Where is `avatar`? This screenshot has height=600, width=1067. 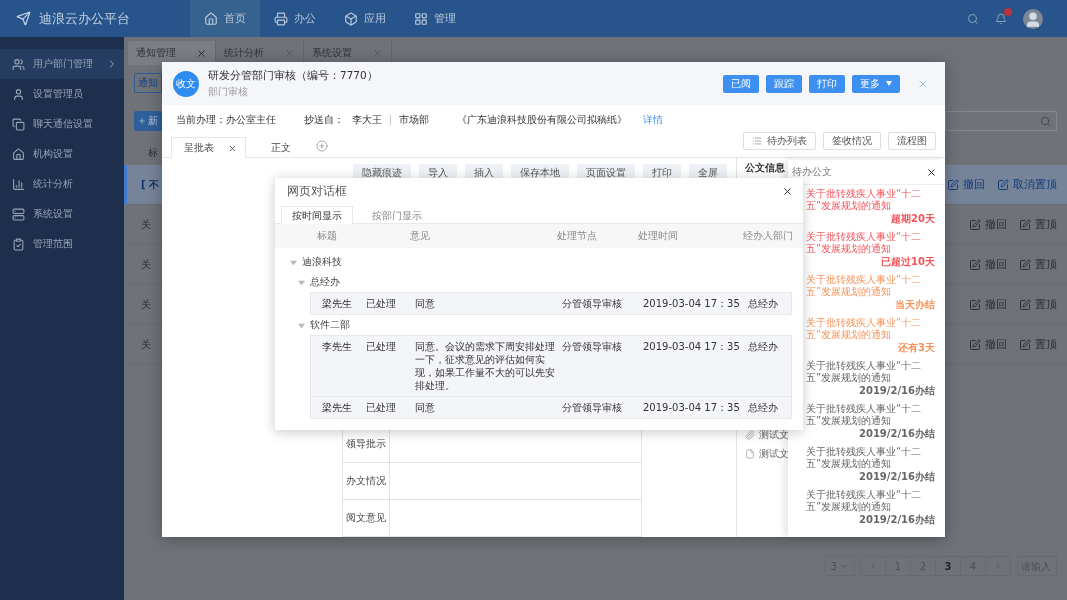 avatar is located at coordinates (1033, 18).